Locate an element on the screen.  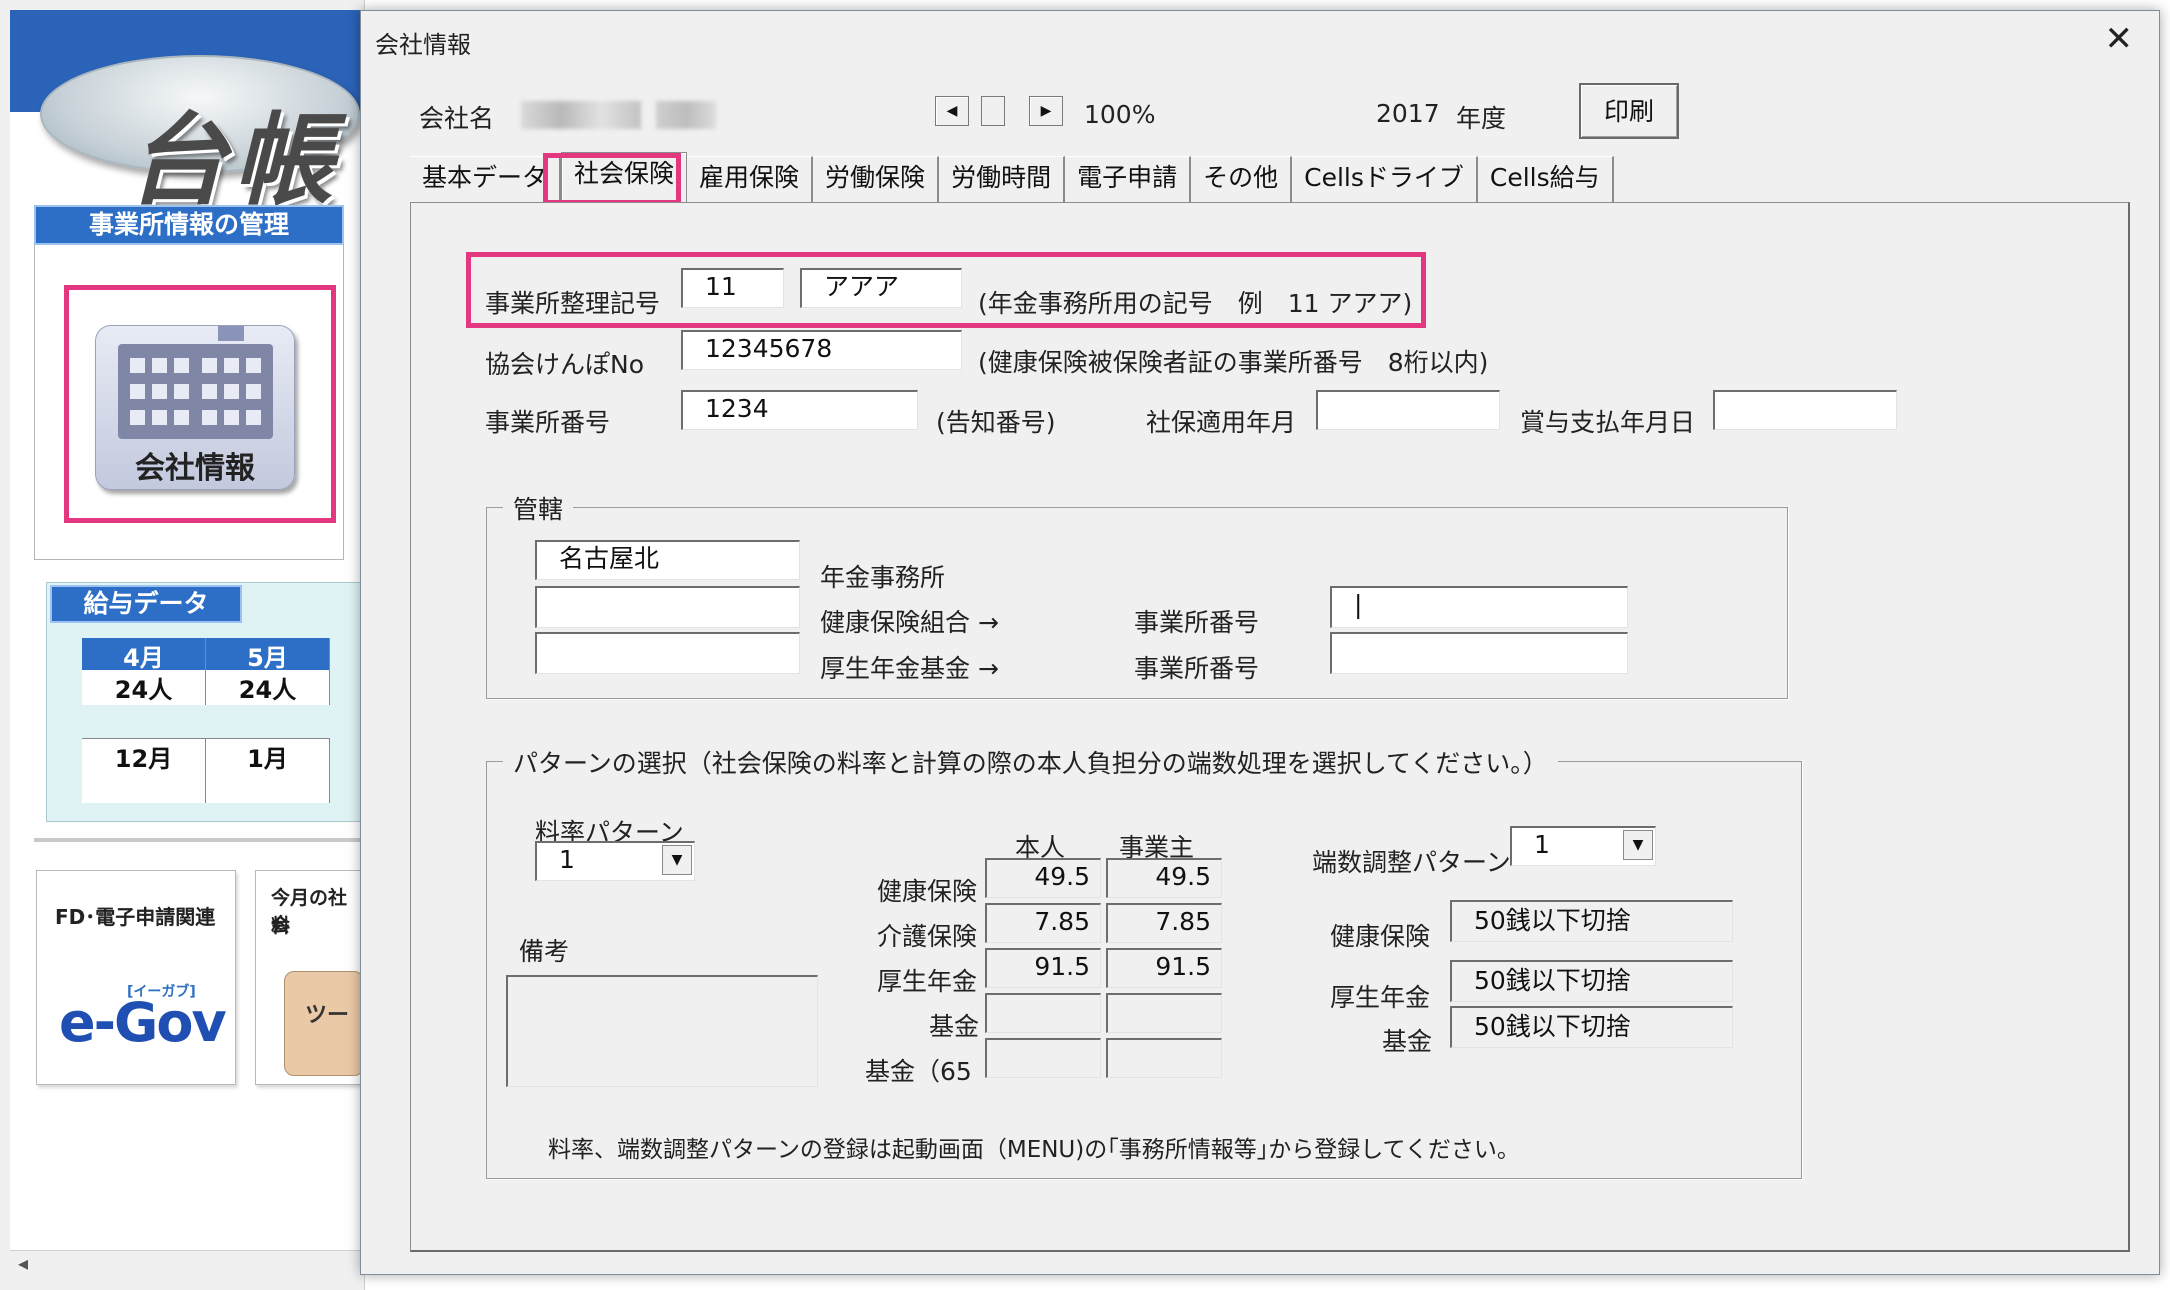
rate-row-label: 健康保険 is located at coordinates (927, 891).